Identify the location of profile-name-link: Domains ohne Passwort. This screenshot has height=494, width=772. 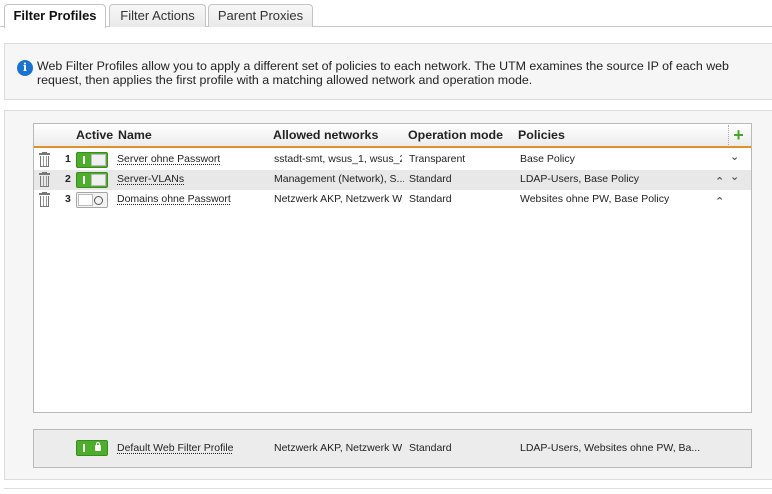
(174, 199).